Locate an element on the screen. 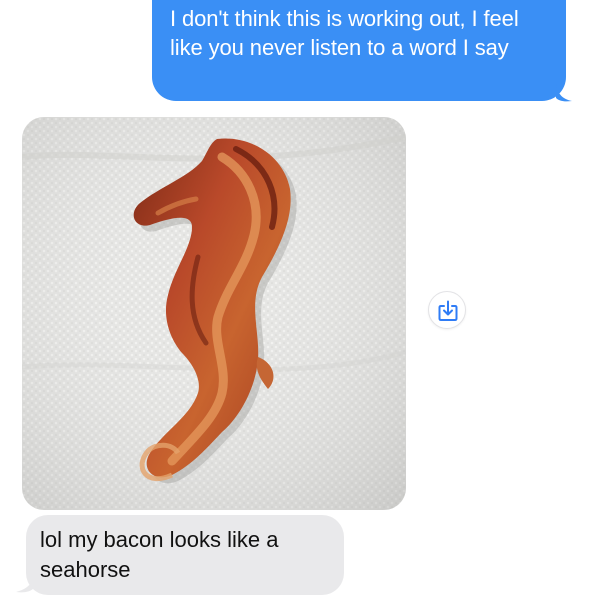  received-bubble-tail is located at coordinates (25, 584).